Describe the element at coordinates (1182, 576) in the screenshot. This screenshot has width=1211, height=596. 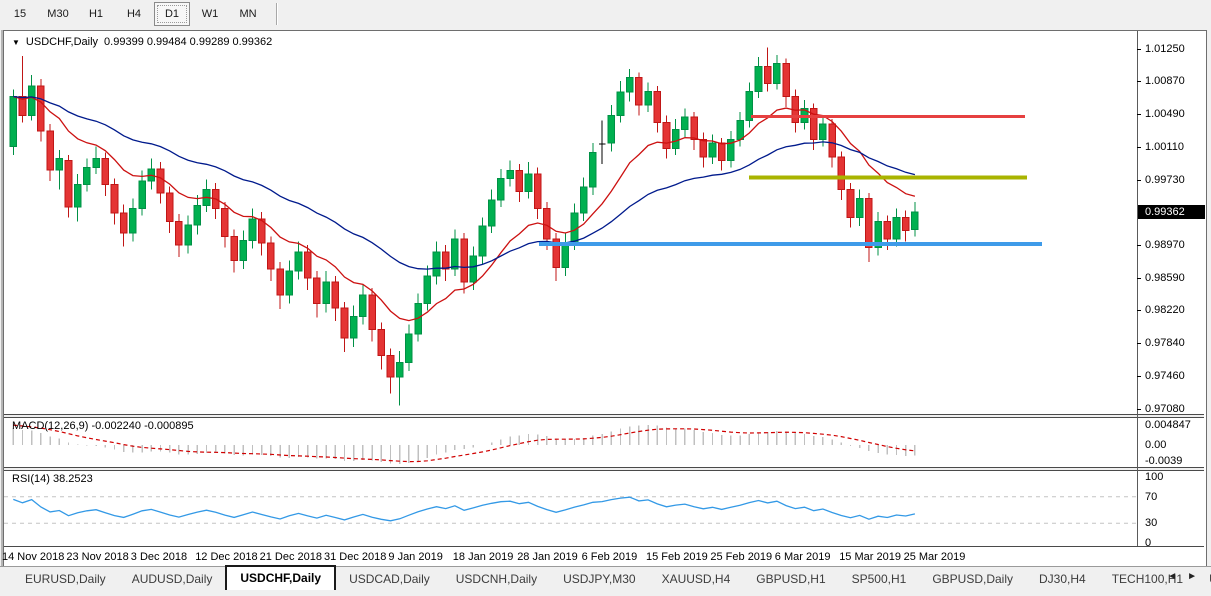
I see `tab-scroll-arrows: ◄ ►` at that location.